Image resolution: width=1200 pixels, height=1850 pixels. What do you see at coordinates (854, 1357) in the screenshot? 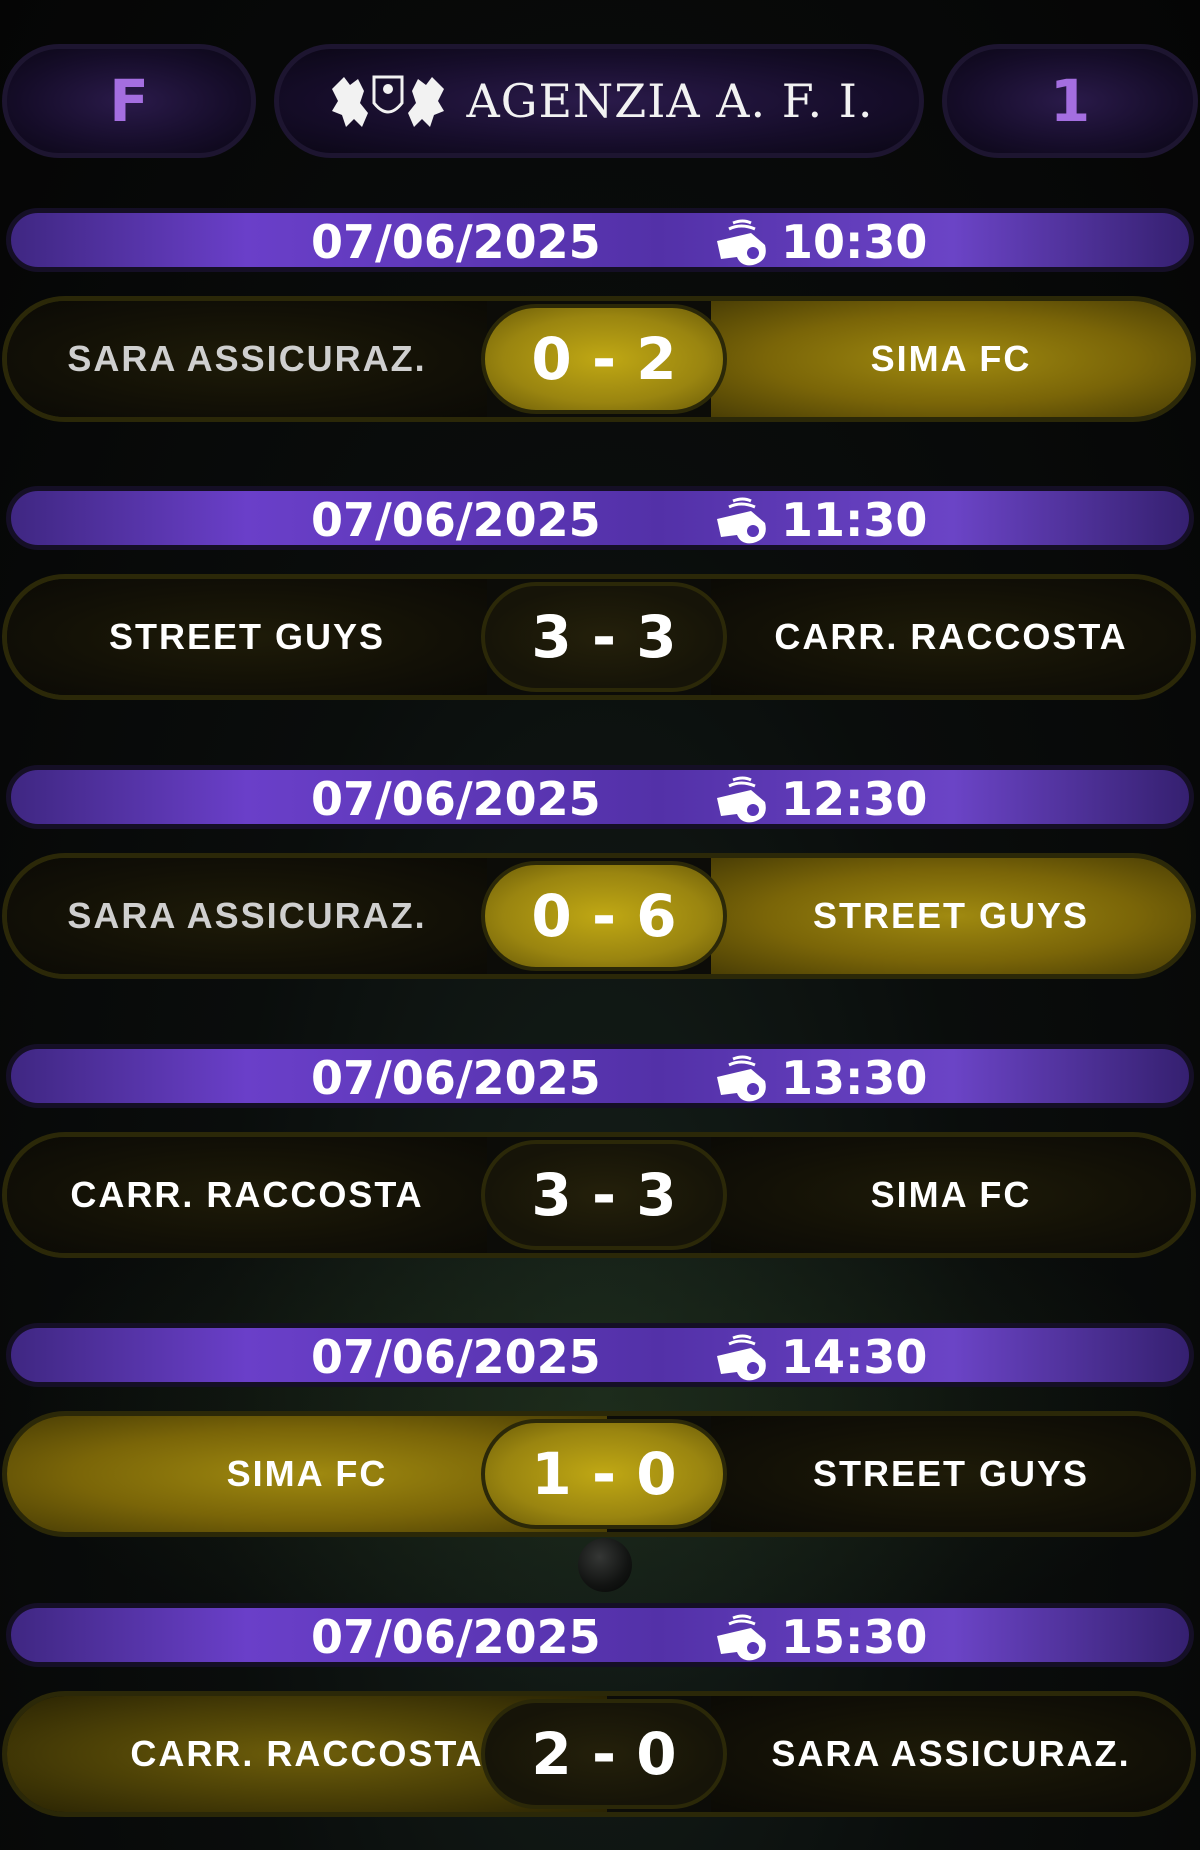
I see `match-time: 14:30` at bounding box center [854, 1357].